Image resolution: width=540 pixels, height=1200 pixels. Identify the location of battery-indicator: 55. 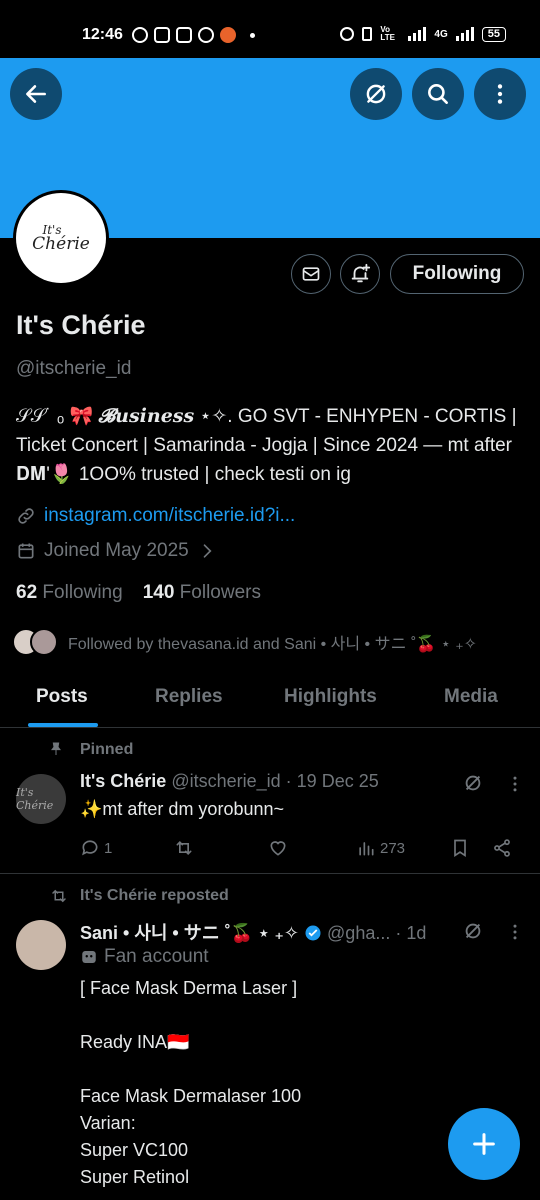
(493, 34).